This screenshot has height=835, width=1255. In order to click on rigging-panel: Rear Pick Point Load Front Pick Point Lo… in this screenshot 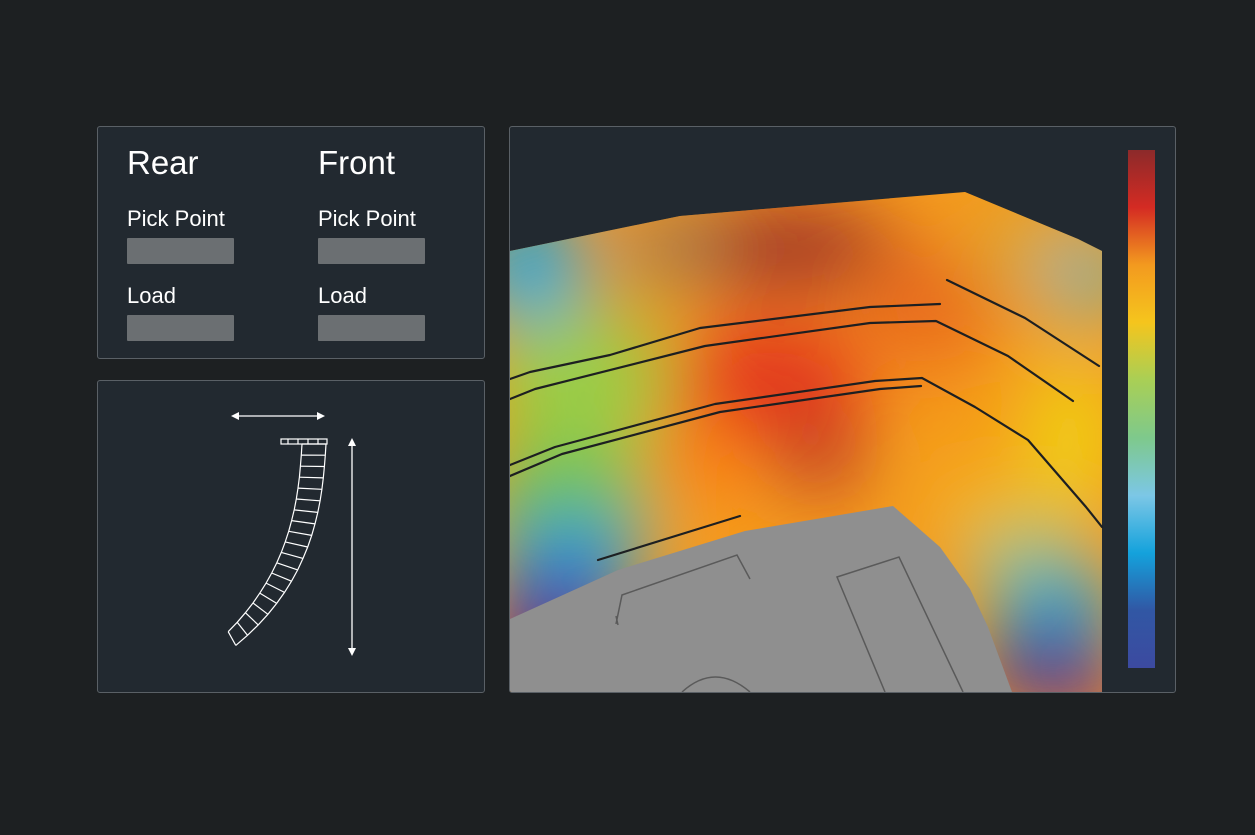, I will do `click(291, 242)`.